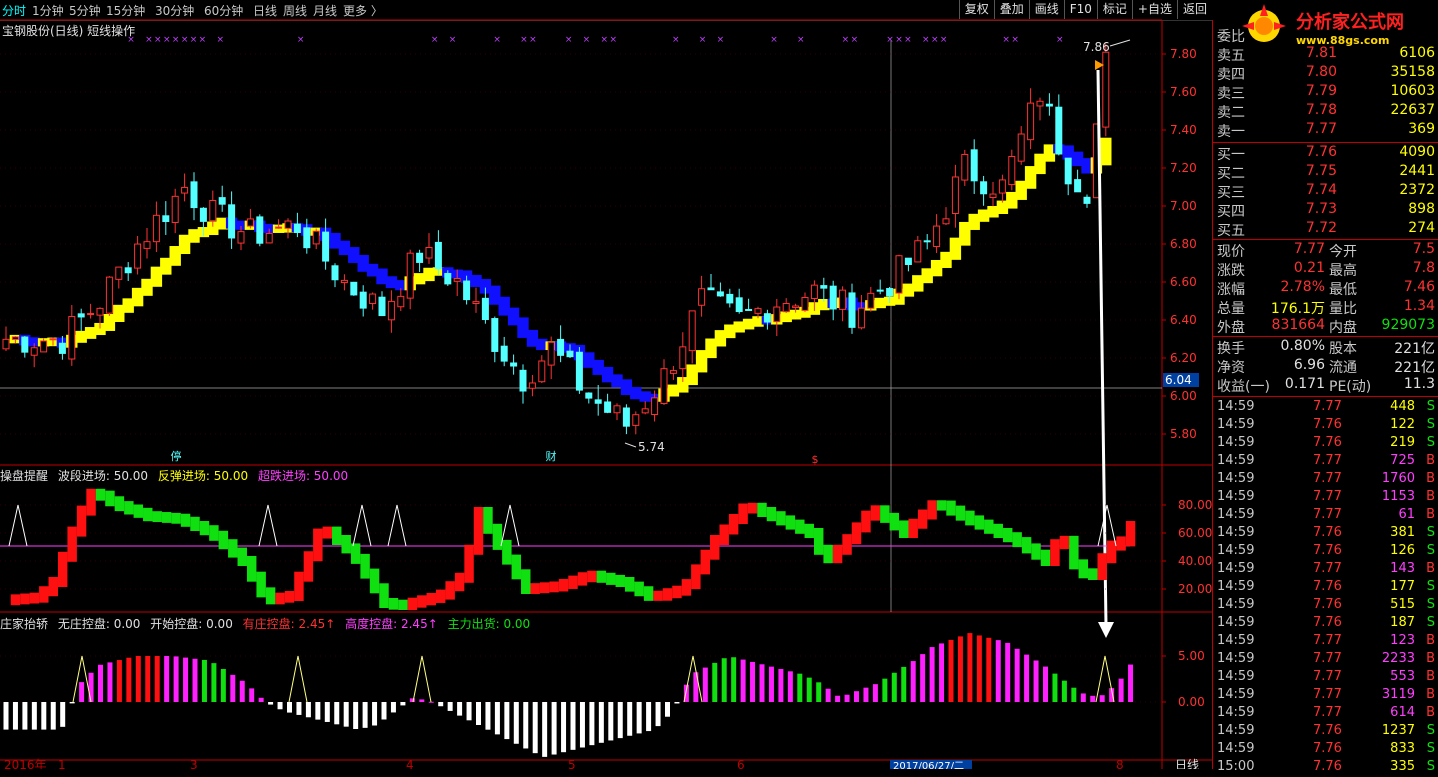  I want to click on tick-volume: 553, so click(1402, 676).